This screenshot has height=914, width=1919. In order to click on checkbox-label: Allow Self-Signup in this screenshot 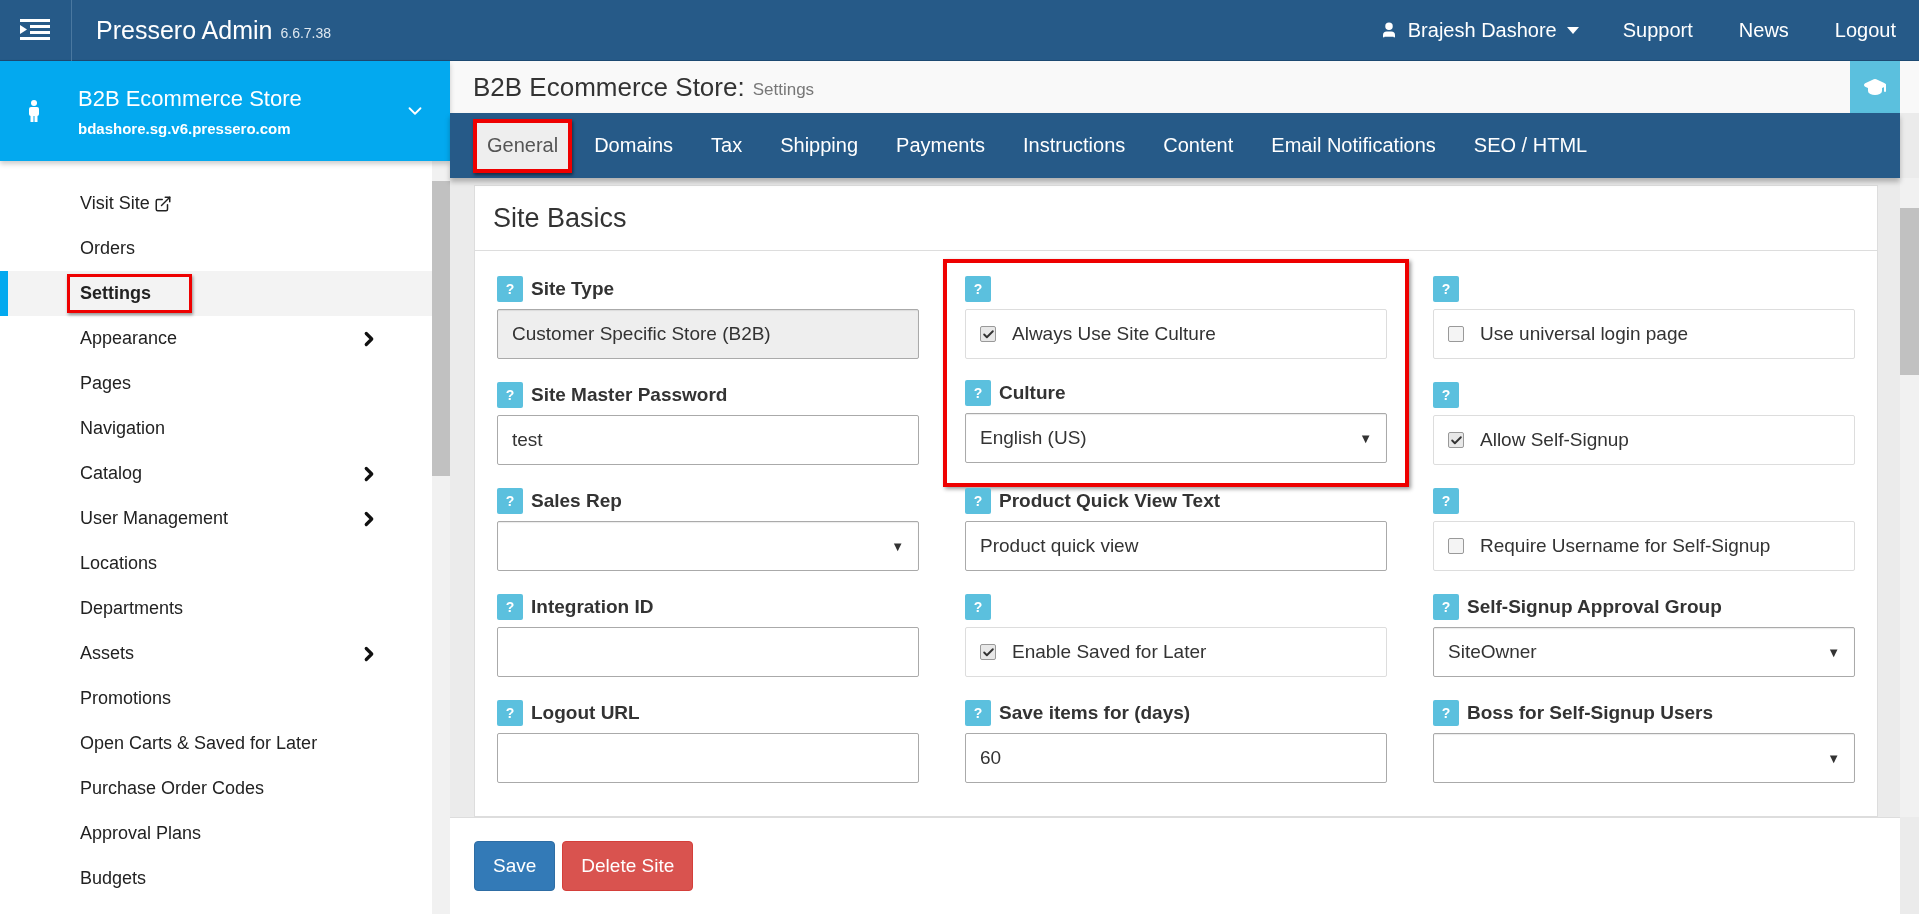, I will do `click(1554, 440)`.